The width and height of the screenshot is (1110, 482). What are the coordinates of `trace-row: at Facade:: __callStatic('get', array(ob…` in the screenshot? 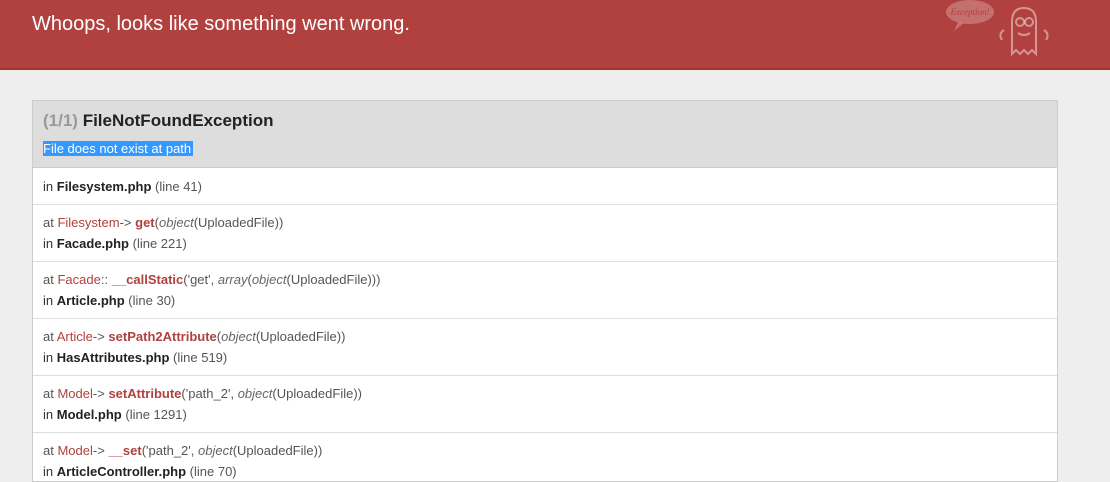 It's located at (545, 290).